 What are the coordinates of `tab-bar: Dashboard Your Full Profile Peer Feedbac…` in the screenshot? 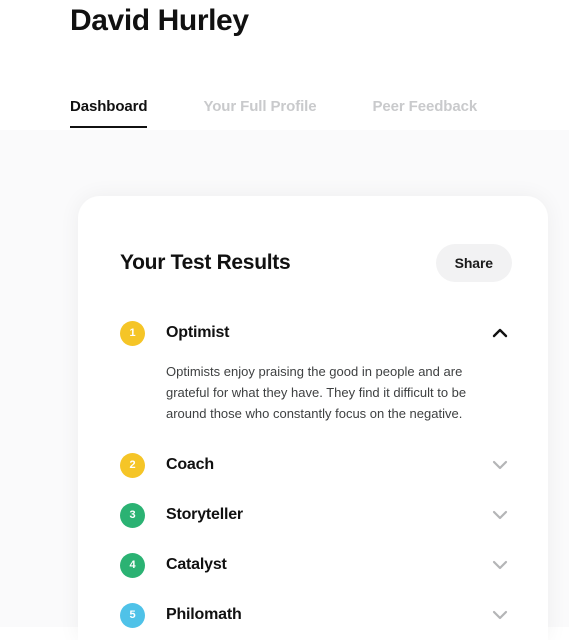 It's located at (273, 112).